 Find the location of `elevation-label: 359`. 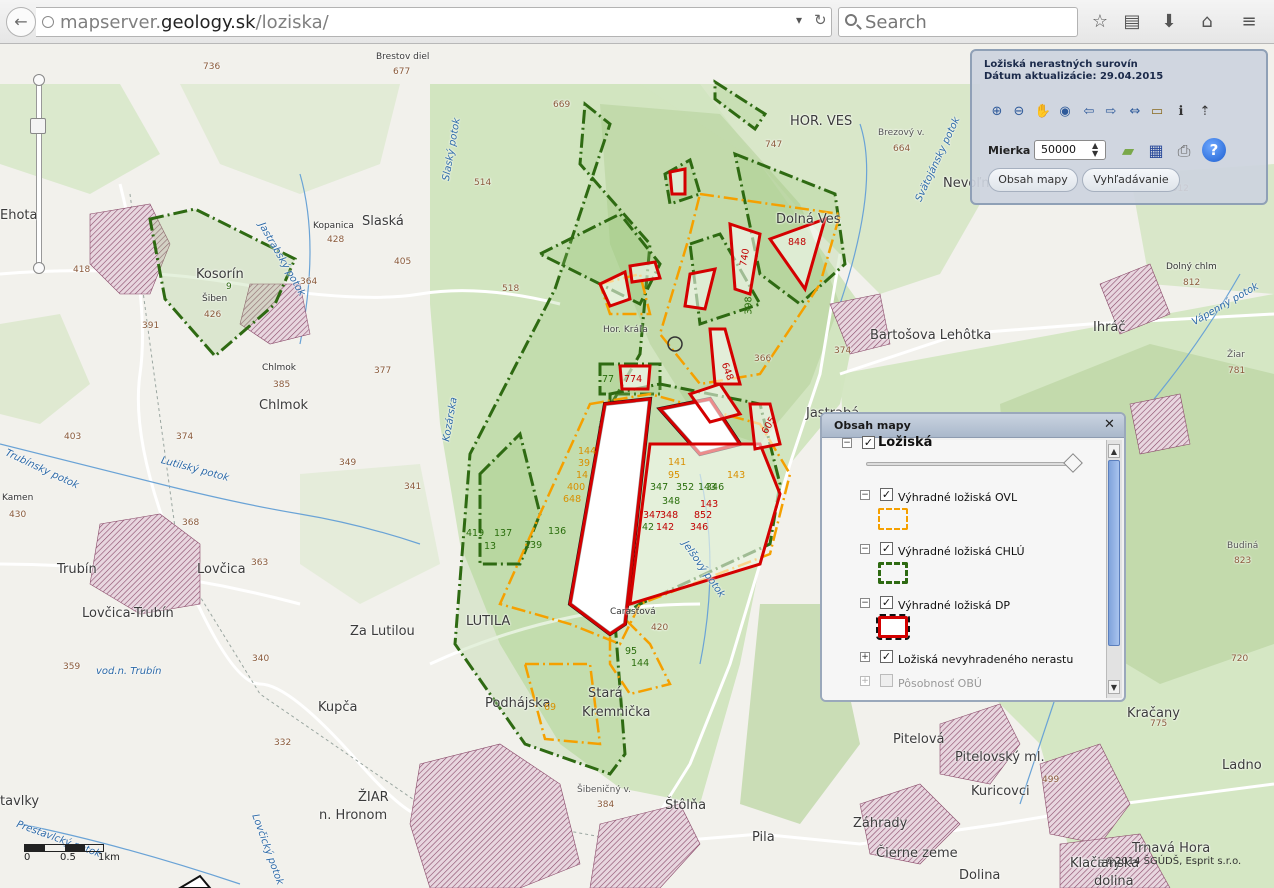

elevation-label: 359 is located at coordinates (72, 667).